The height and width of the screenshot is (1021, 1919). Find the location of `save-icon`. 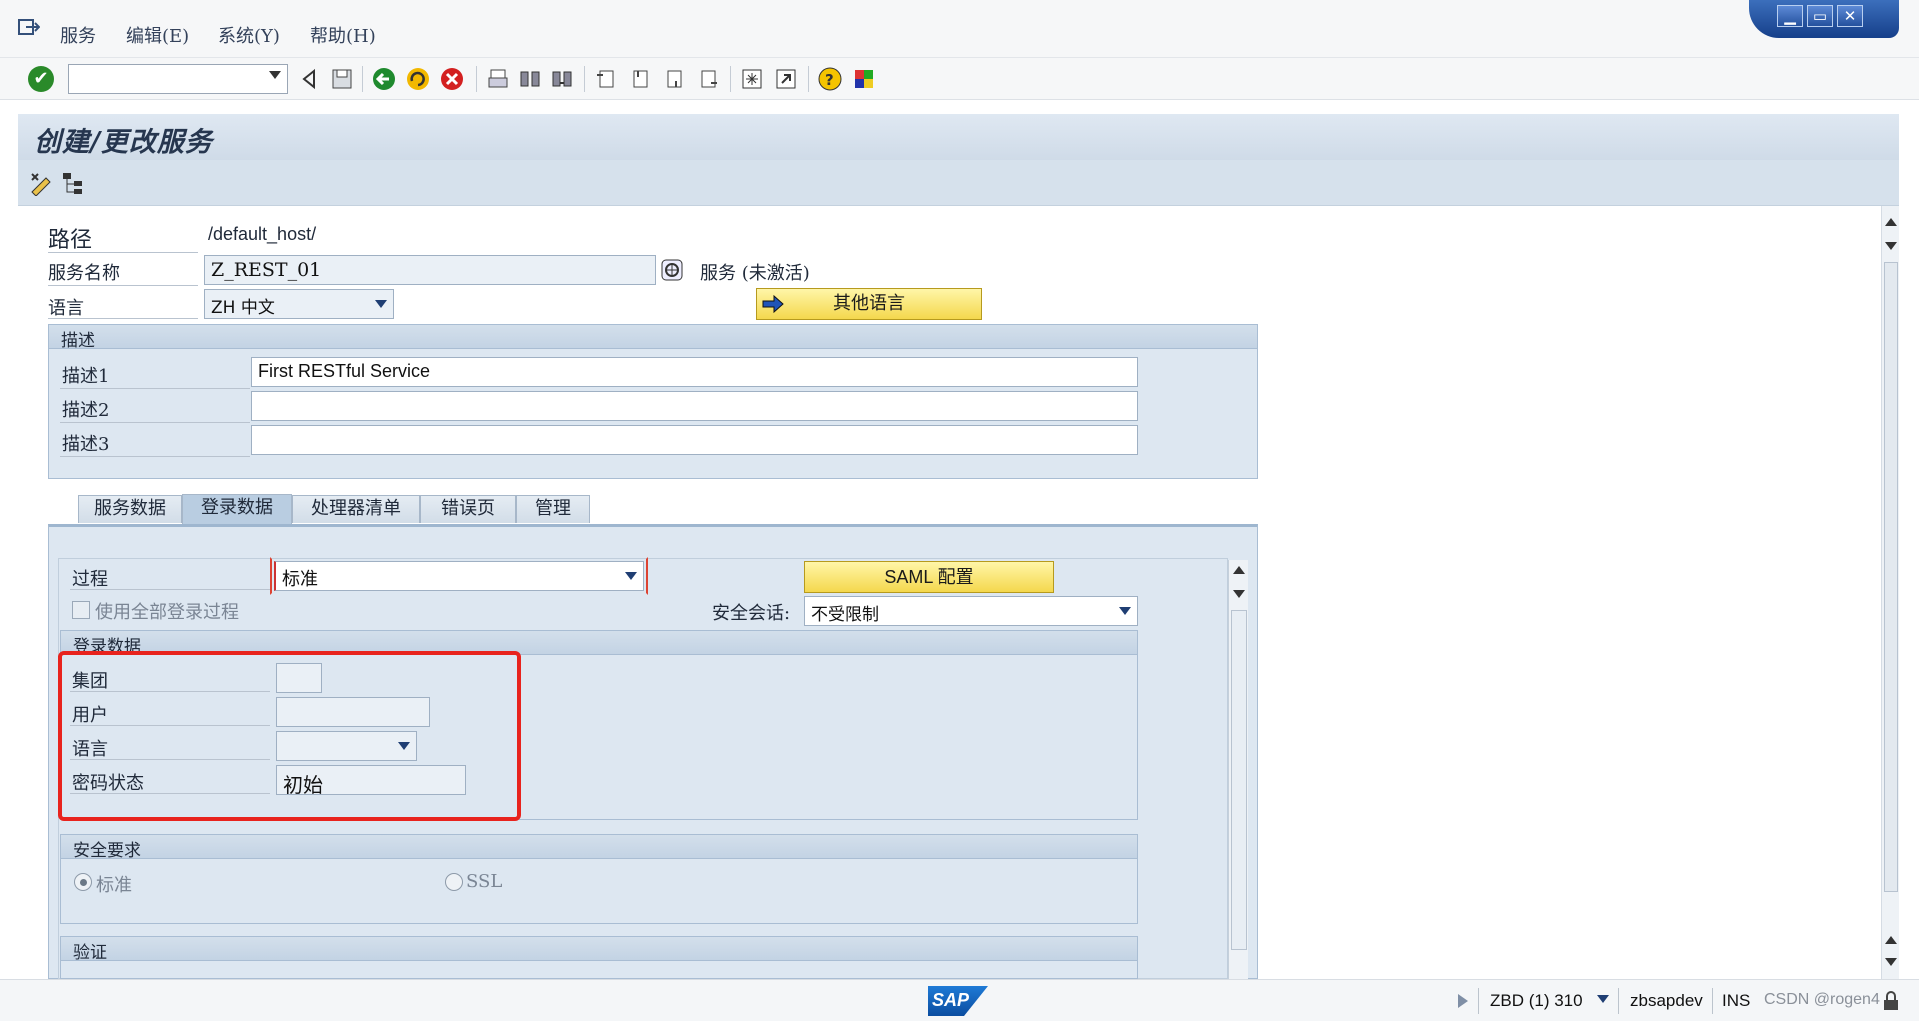

save-icon is located at coordinates (342, 79).